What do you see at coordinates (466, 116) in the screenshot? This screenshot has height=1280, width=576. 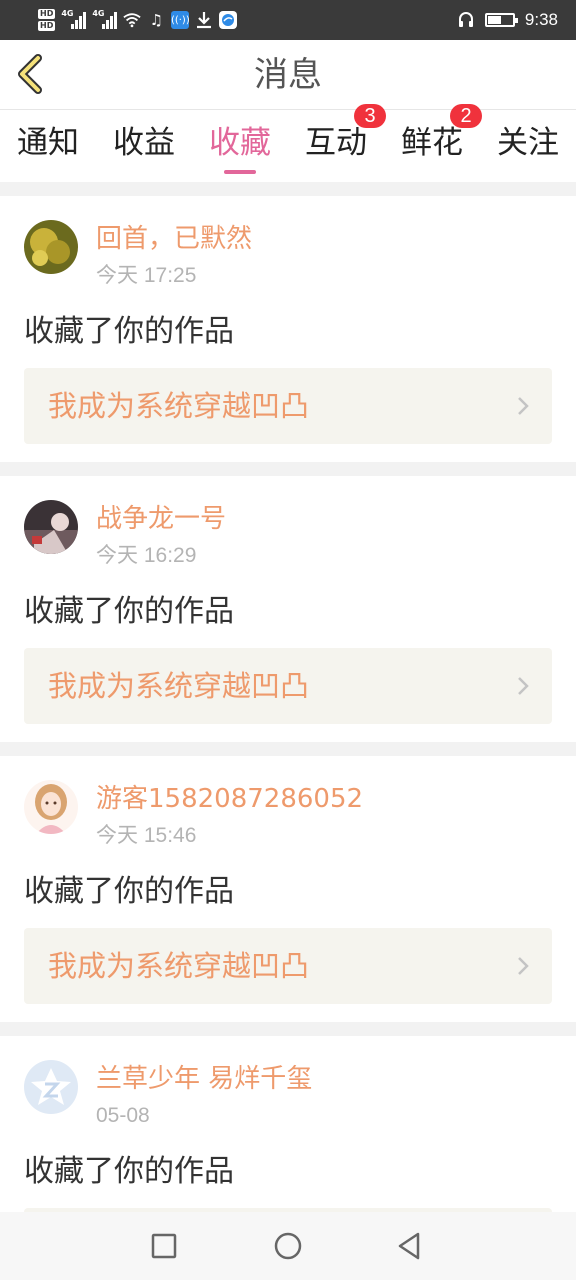 I see `unread-badge: 2` at bounding box center [466, 116].